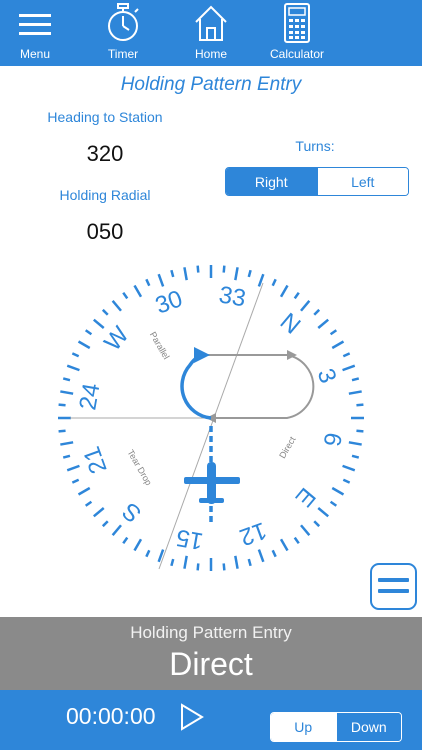  What do you see at coordinates (95, 460) in the screenshot?
I see `compass-label-21: 21` at bounding box center [95, 460].